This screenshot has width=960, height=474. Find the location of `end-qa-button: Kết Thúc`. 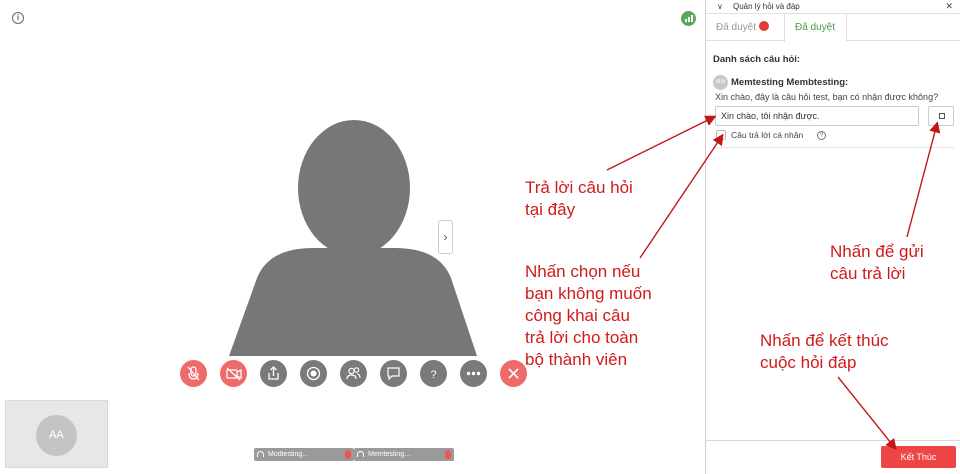

end-qa-button: Kết Thúc is located at coordinates (918, 457).